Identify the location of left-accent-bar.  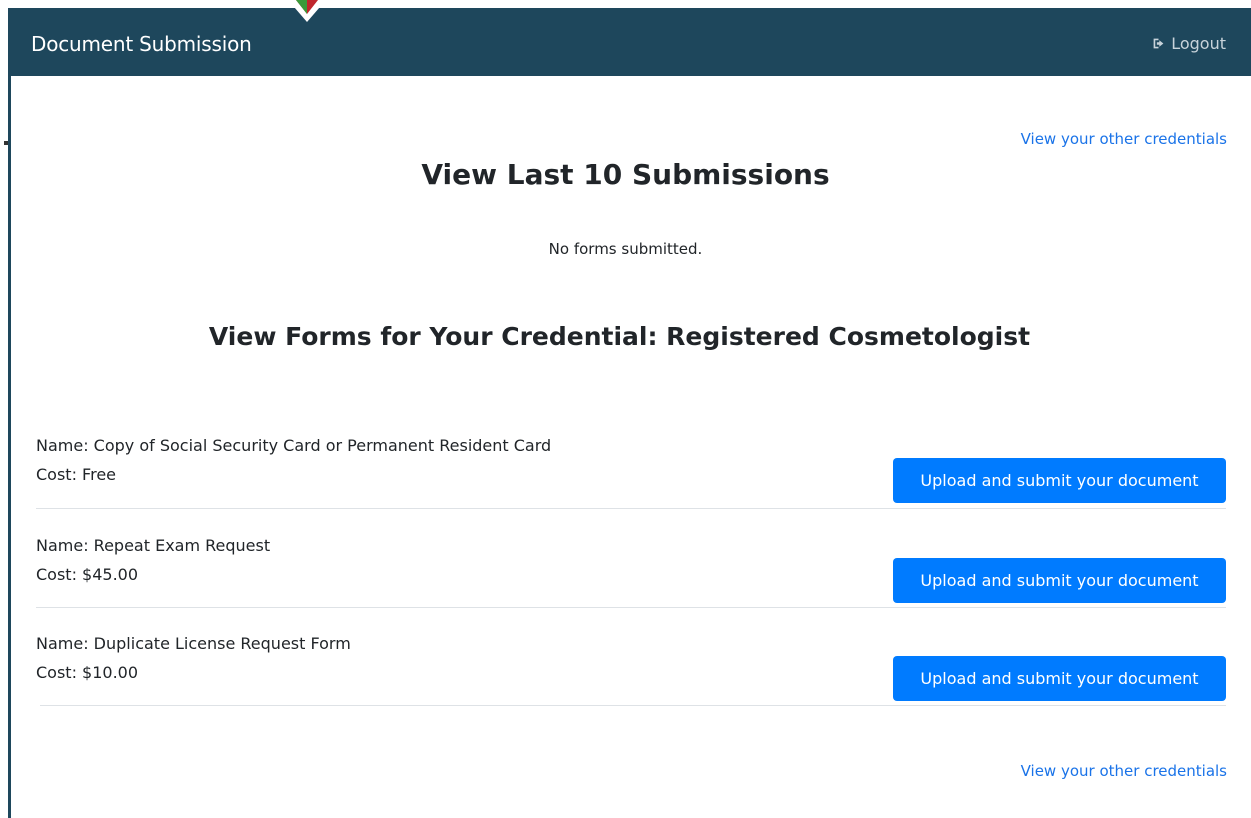
(9, 413).